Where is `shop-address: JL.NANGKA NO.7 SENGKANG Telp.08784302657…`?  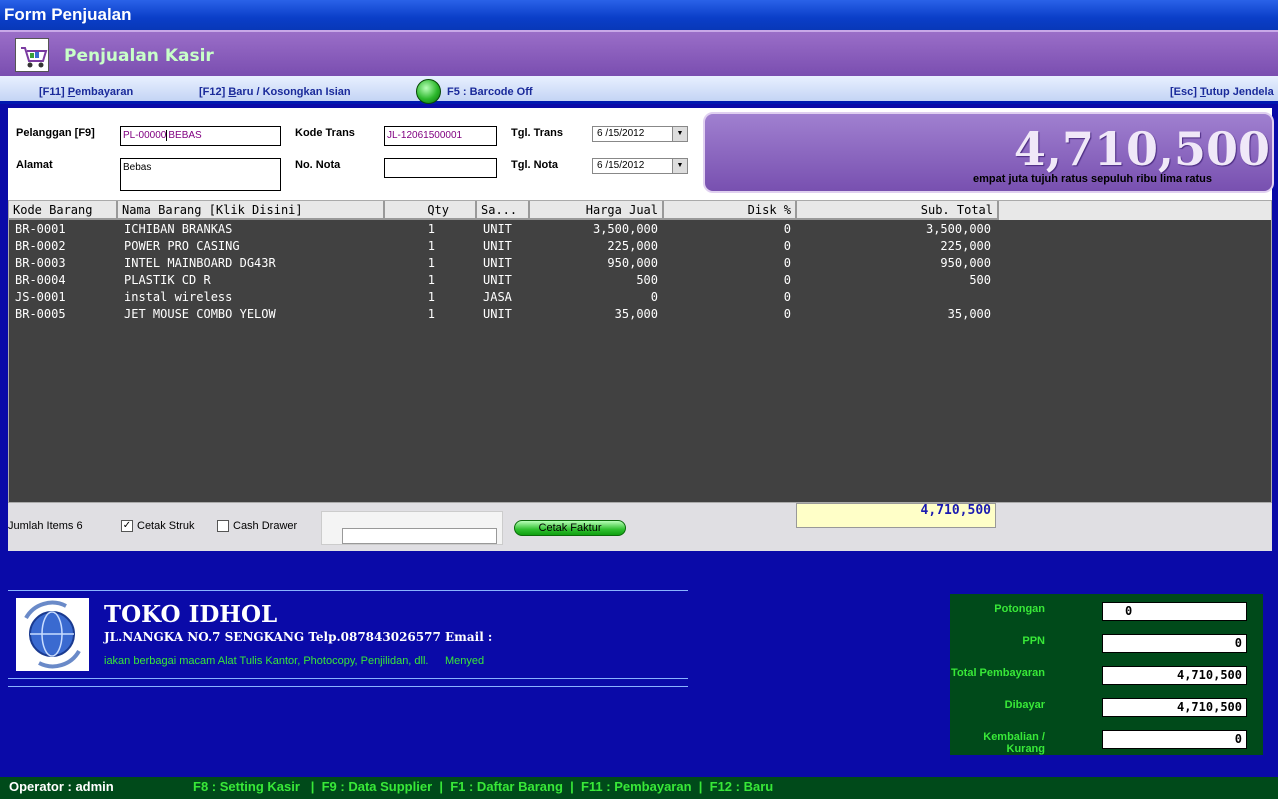 shop-address: JL.NANGKA NO.7 SENGKANG Telp.08784302657… is located at coordinates (298, 637).